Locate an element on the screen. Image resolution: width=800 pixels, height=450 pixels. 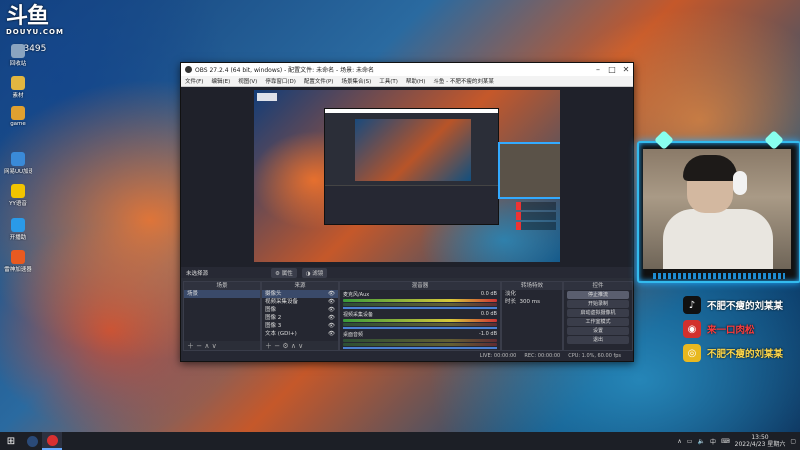
desktop-icon-label: 雷神加速器 is located at coordinates (18, 270).